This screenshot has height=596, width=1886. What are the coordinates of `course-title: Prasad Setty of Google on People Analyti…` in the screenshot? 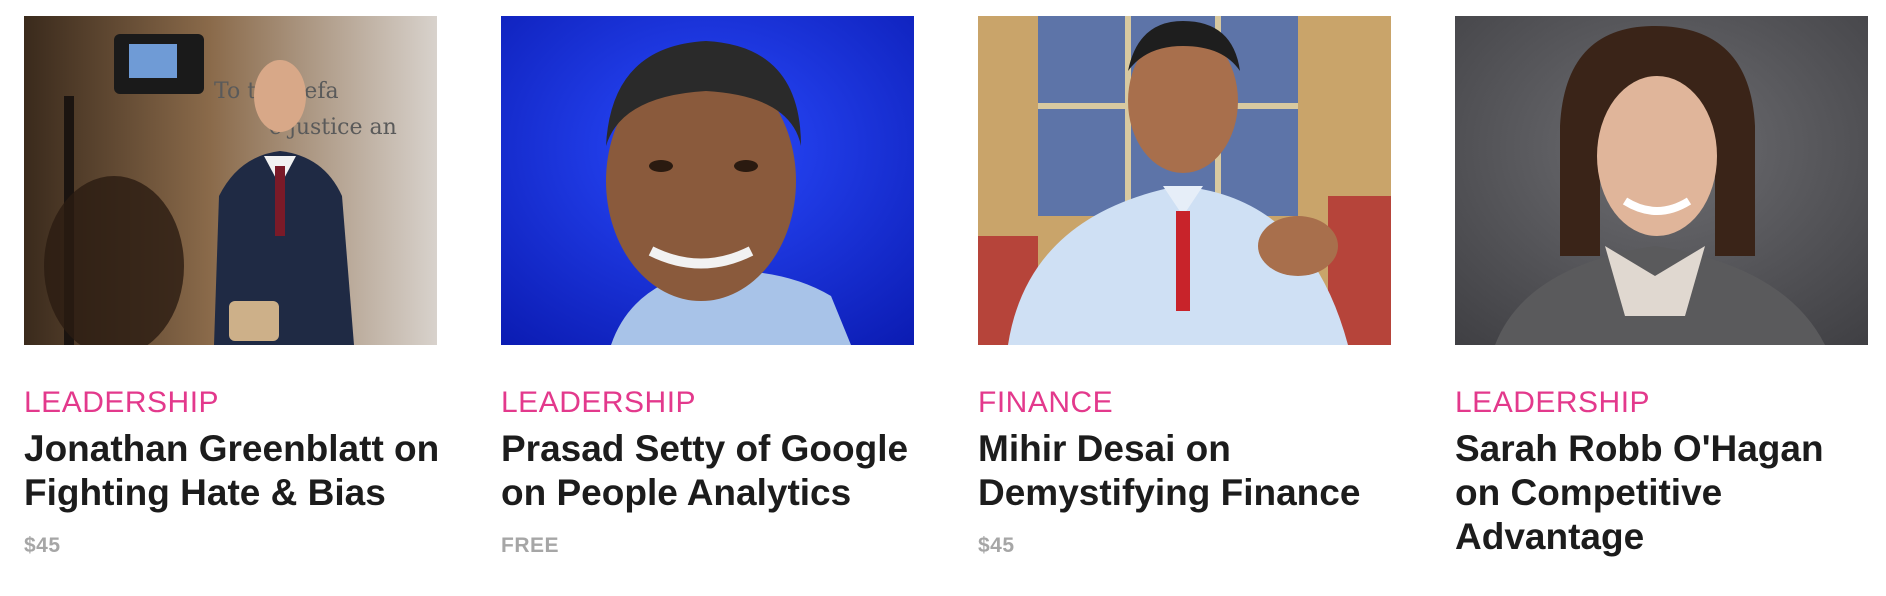 It's located at (711, 471).